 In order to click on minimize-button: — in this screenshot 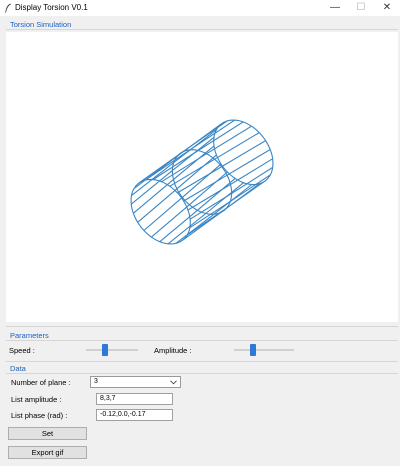, I will do `click(335, 8)`.